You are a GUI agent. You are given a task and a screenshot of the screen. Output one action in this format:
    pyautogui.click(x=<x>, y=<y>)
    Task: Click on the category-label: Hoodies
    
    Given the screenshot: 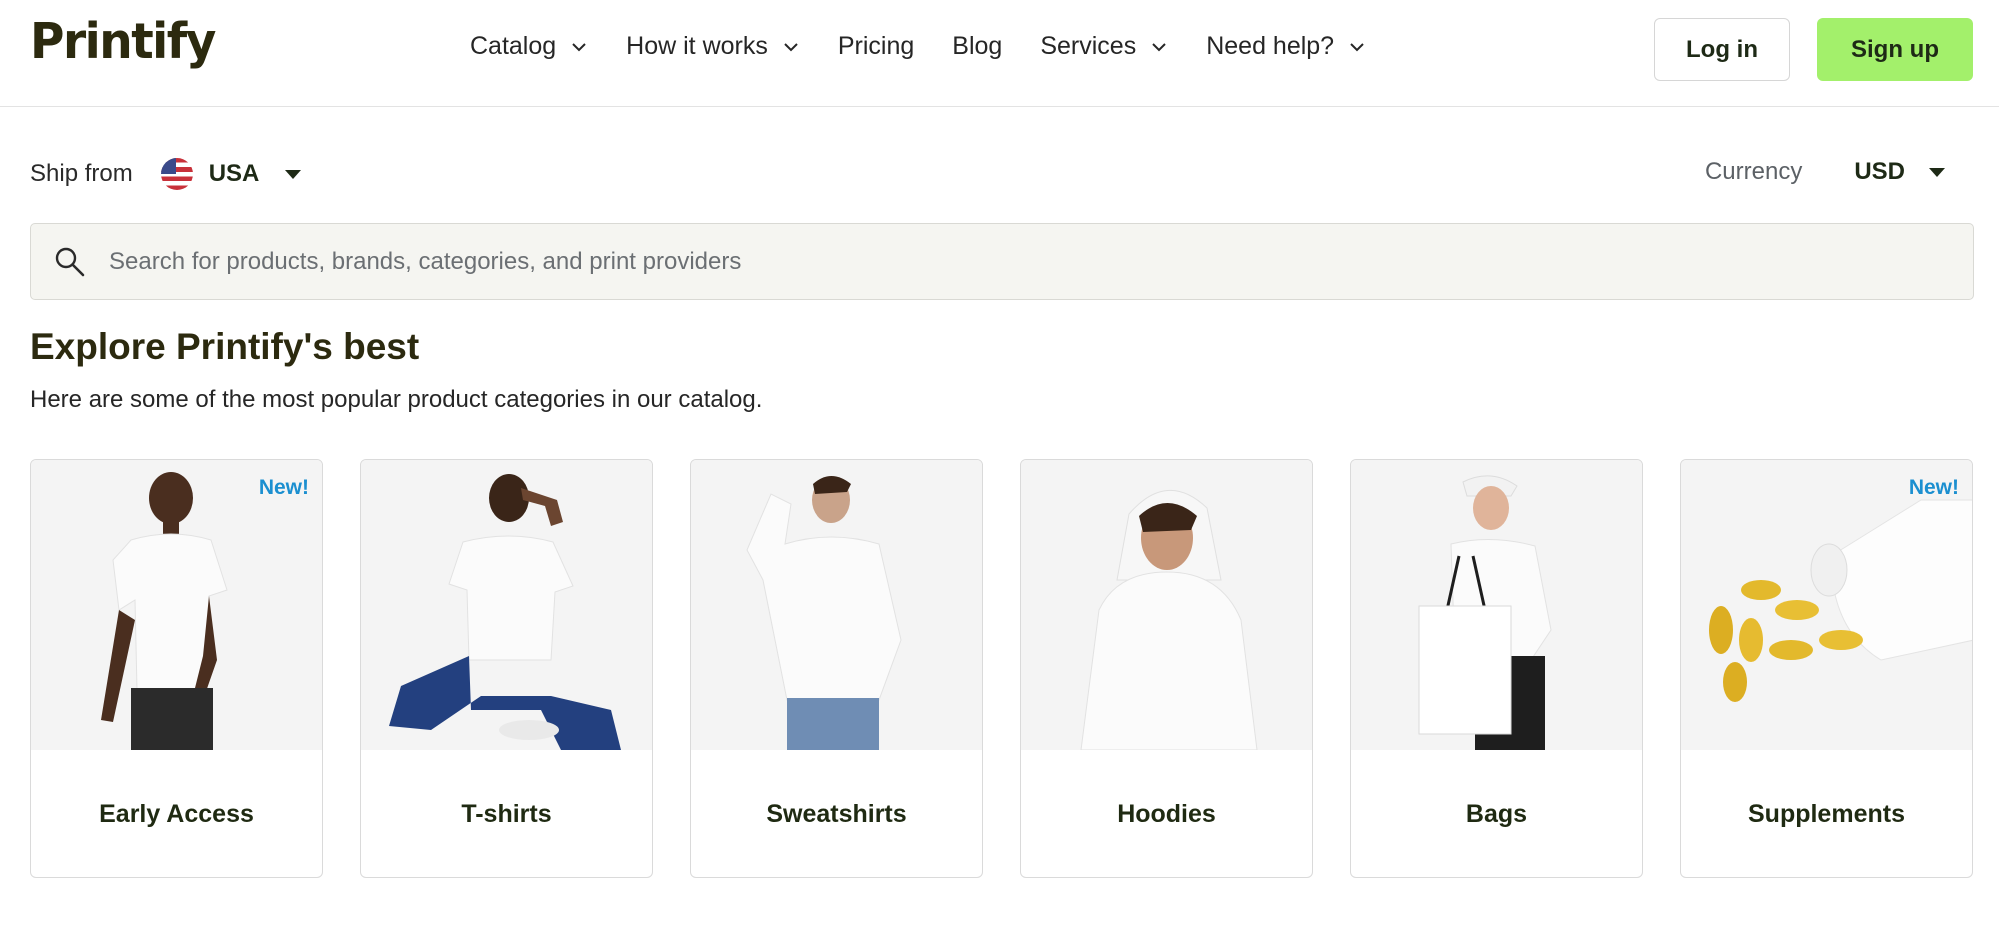 What is the action you would take?
    pyautogui.click(x=1166, y=813)
    